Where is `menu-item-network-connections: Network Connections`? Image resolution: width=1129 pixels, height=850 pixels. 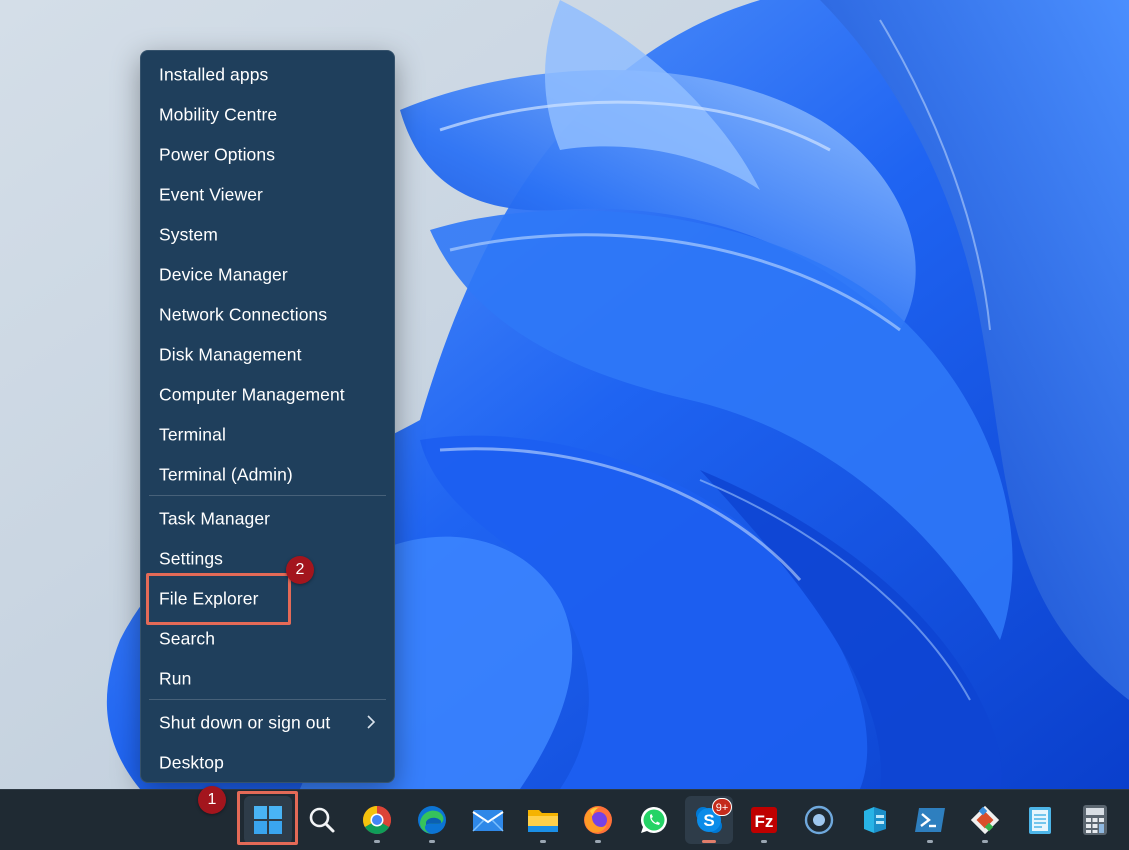
menu-item-network-connections: Network Connections is located at coordinates (267, 315).